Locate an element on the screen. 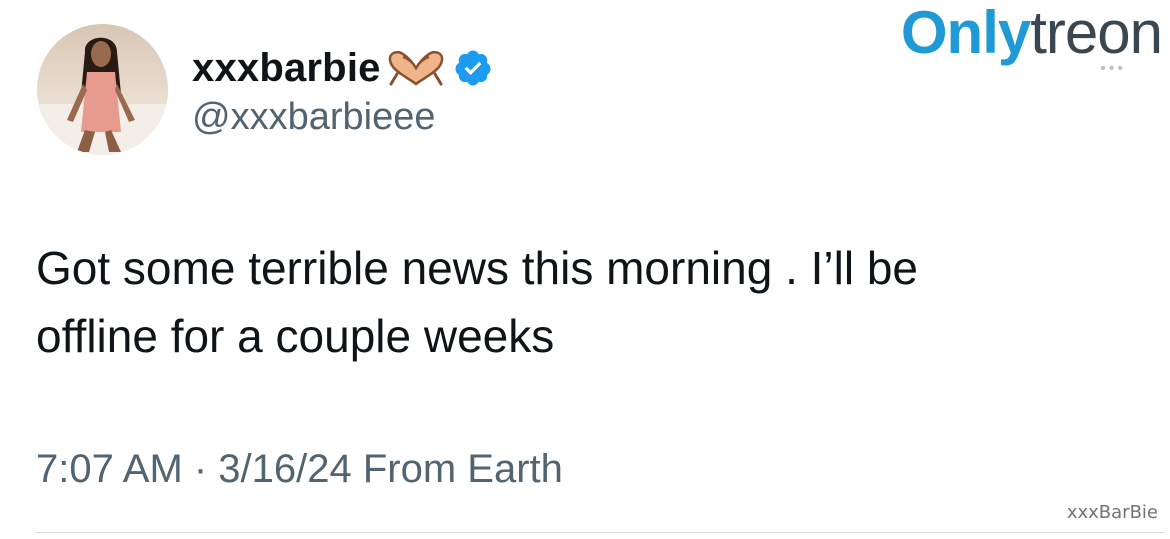  display-name: xxxbarbie is located at coordinates (286, 68).